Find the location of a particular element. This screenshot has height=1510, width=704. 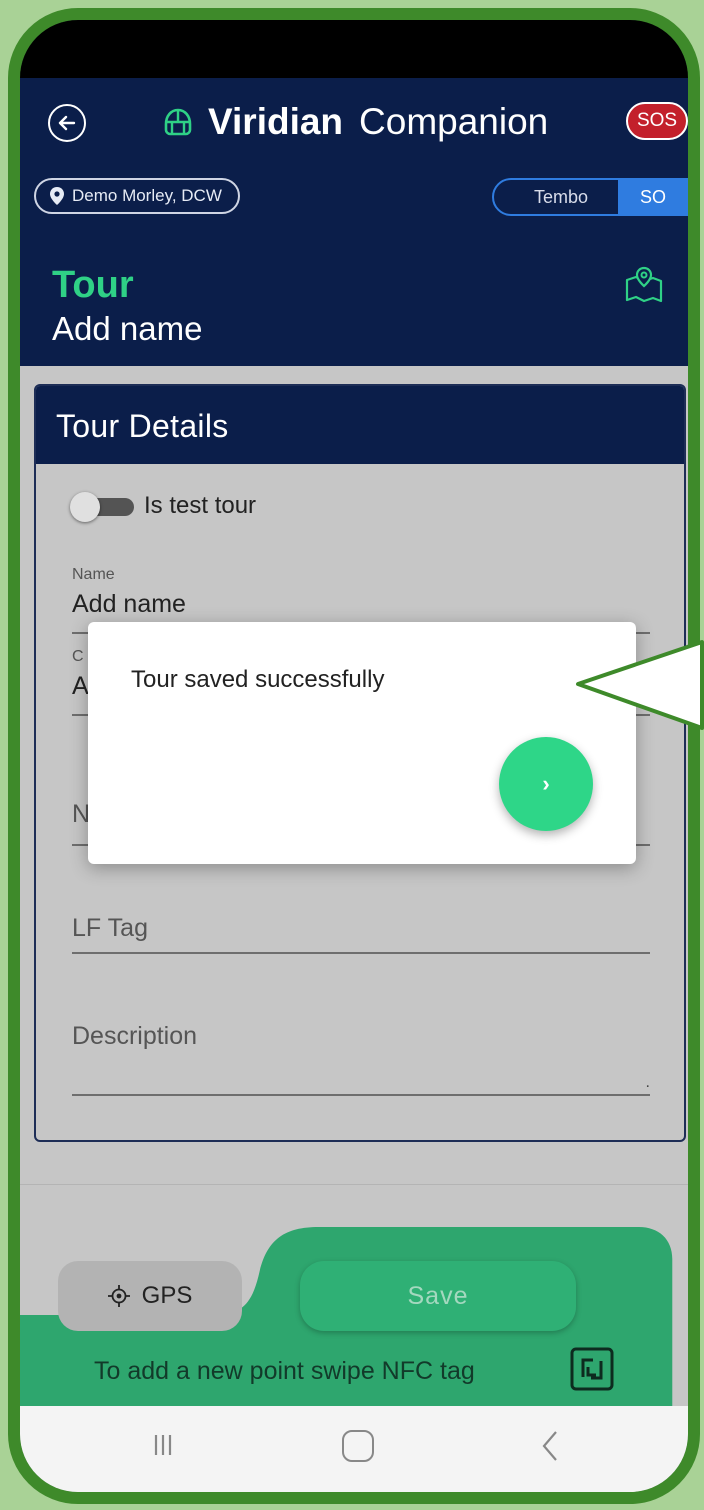

map-pin-icon is located at coordinates (57, 196).